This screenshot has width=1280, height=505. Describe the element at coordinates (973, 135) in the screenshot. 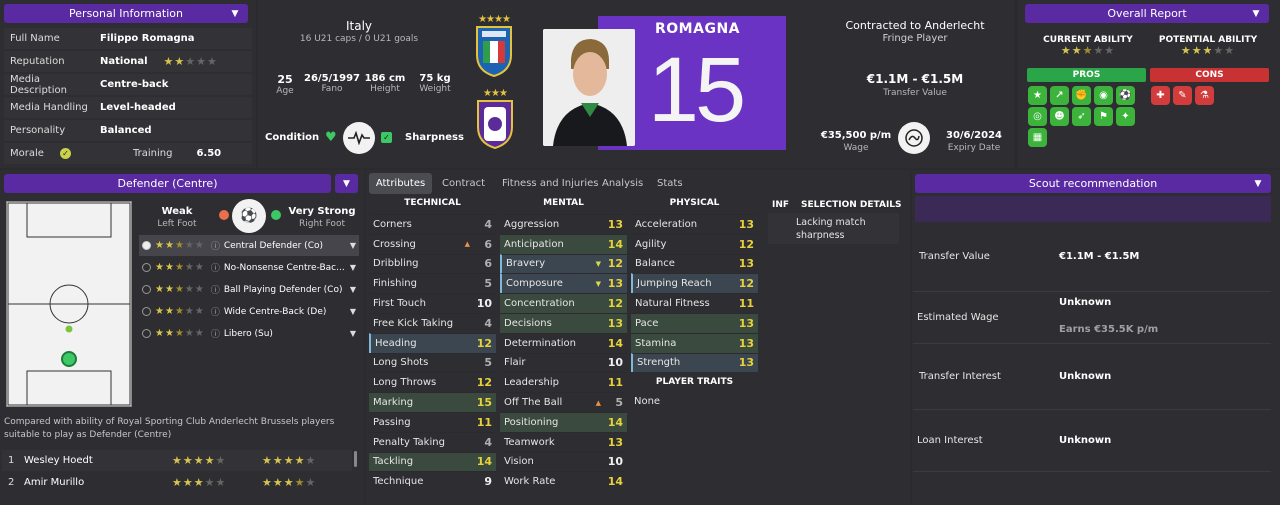

I see `contract-expiry: 30/6/2024` at that location.